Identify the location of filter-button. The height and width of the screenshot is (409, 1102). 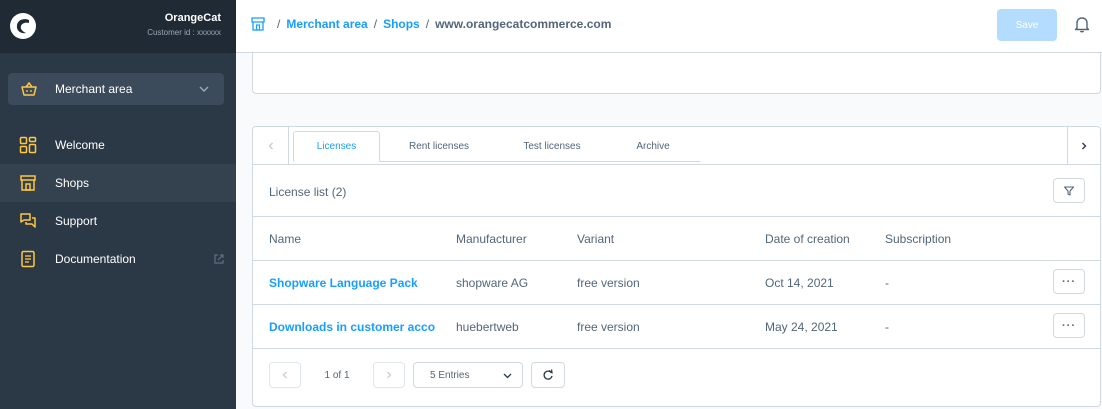
(1069, 190).